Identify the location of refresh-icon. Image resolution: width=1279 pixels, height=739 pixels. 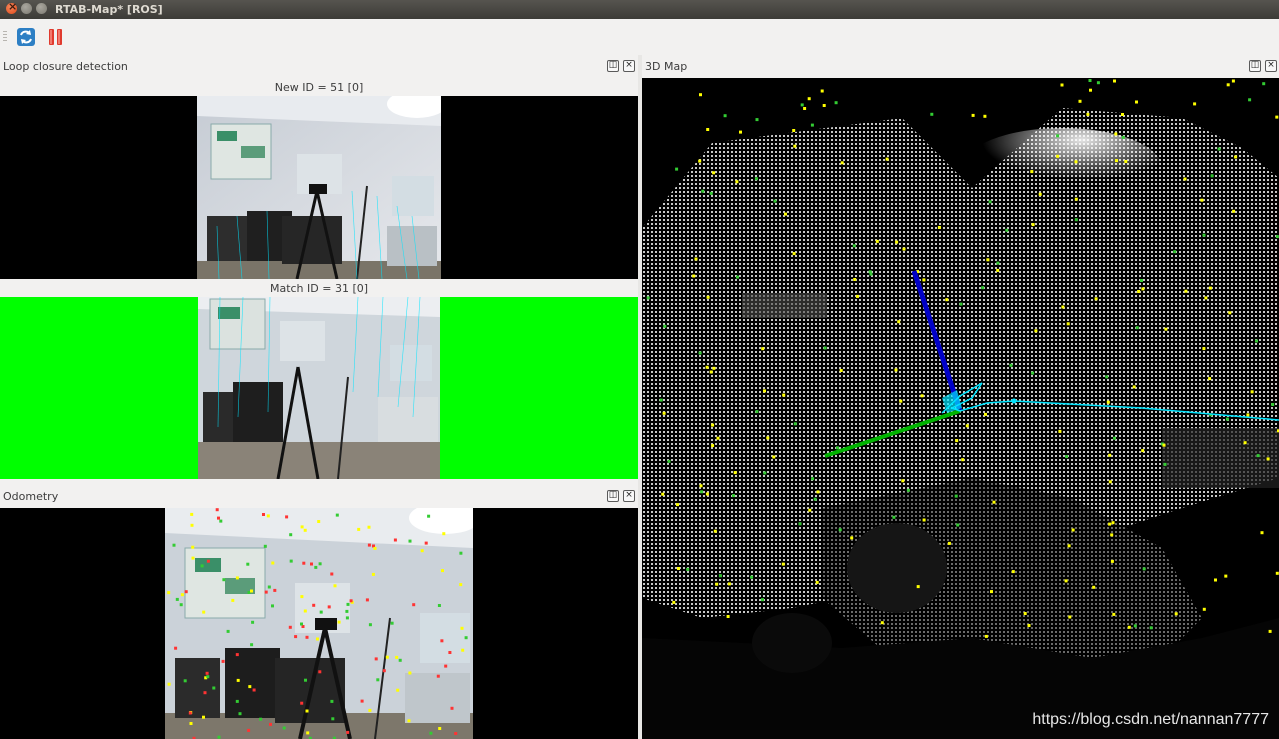
(26, 37).